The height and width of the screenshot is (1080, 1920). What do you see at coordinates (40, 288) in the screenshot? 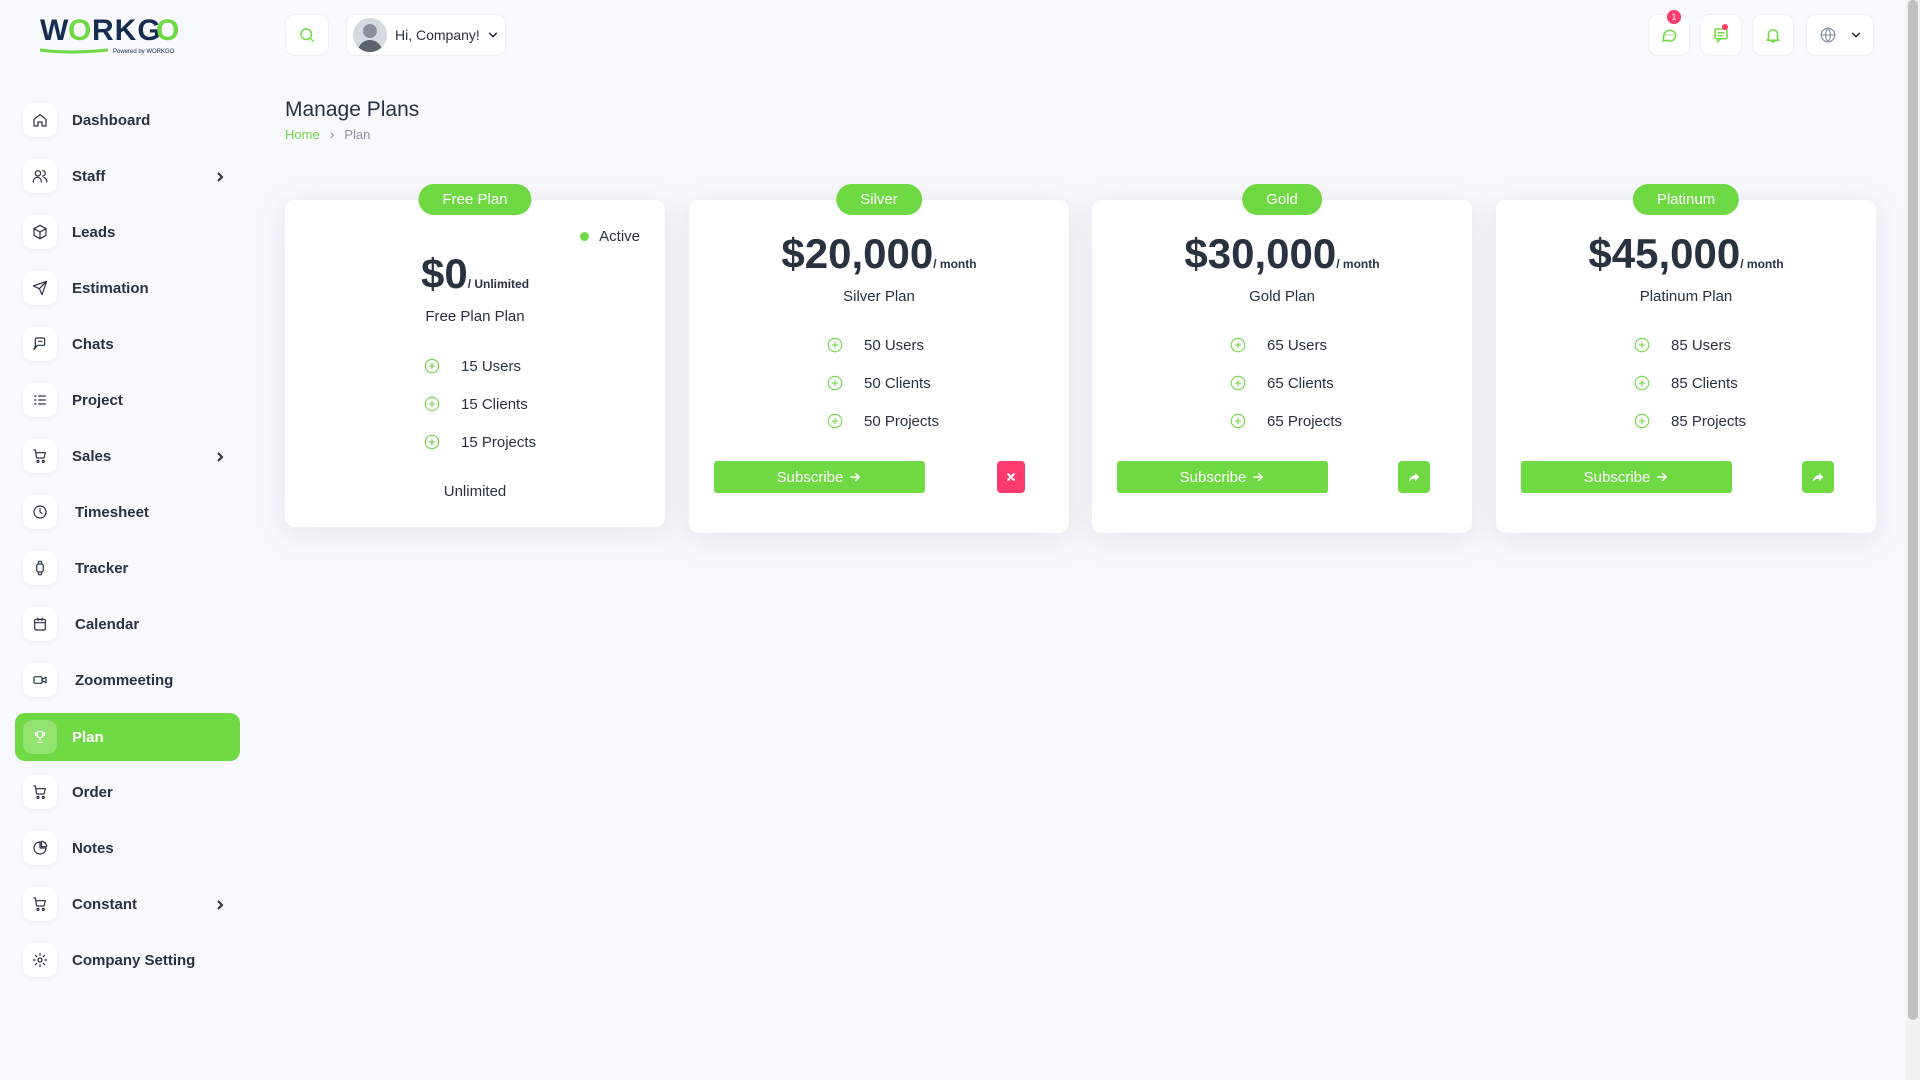
I see `send-icon` at bounding box center [40, 288].